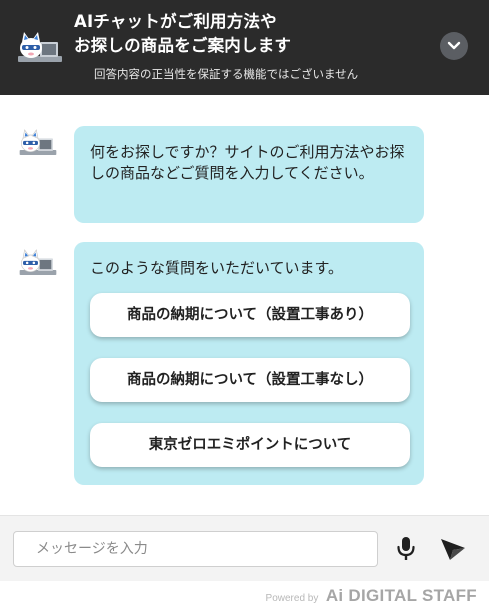  Describe the element at coordinates (401, 595) in the screenshot. I see `brand-logo: Ai DIGITAL STAFF` at that location.